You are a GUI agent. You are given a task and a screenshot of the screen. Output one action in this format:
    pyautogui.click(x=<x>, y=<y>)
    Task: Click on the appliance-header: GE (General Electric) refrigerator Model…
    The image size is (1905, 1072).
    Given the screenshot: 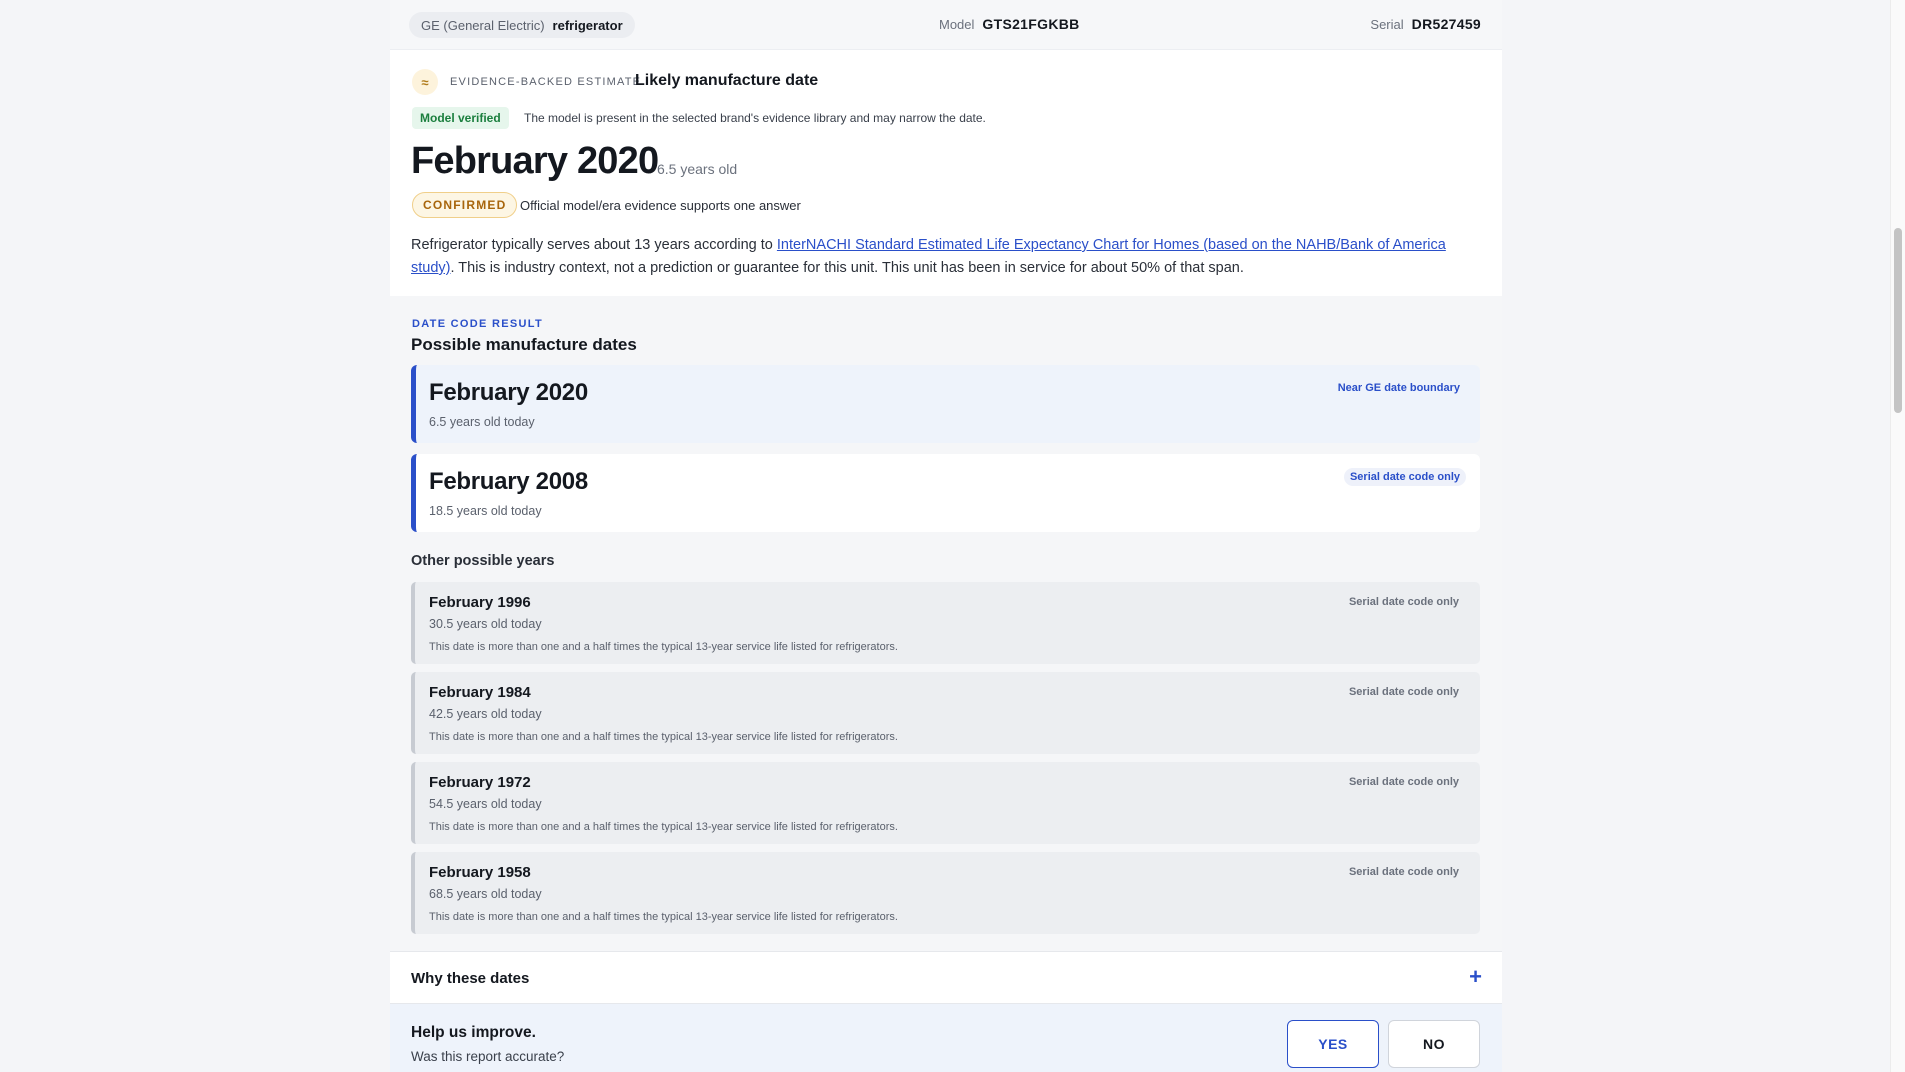 What is the action you would take?
    pyautogui.click(x=946, y=25)
    